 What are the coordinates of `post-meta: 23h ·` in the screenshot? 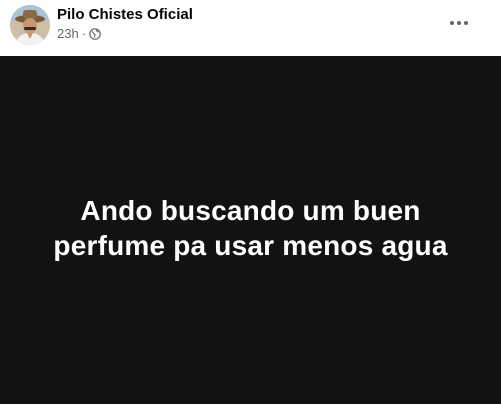 It's located at (79, 34).